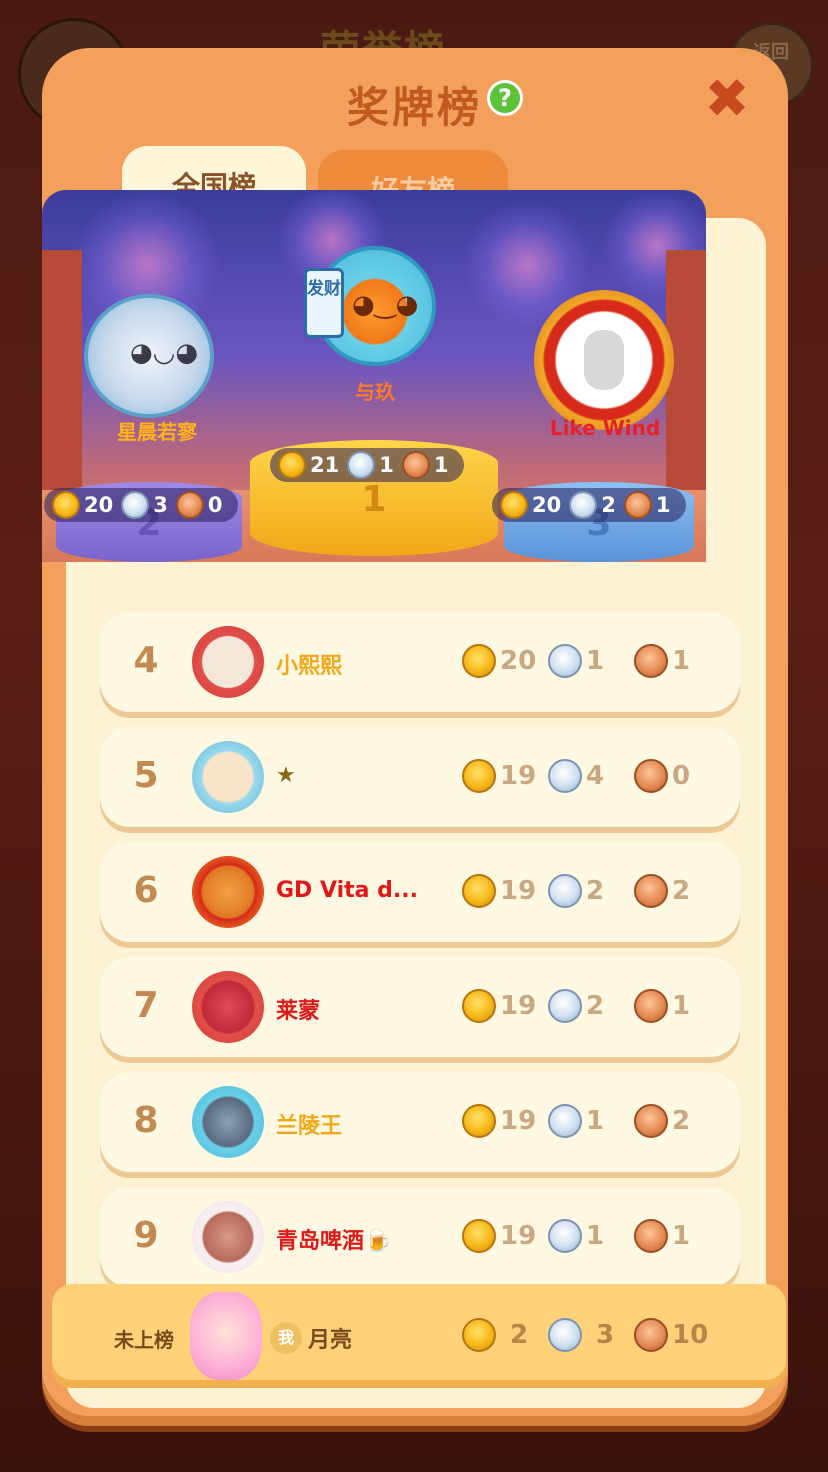 This screenshot has height=1472, width=828. What do you see at coordinates (420, 777) in the screenshot?
I see `list-item: 5 ★ 19 4 0` at bounding box center [420, 777].